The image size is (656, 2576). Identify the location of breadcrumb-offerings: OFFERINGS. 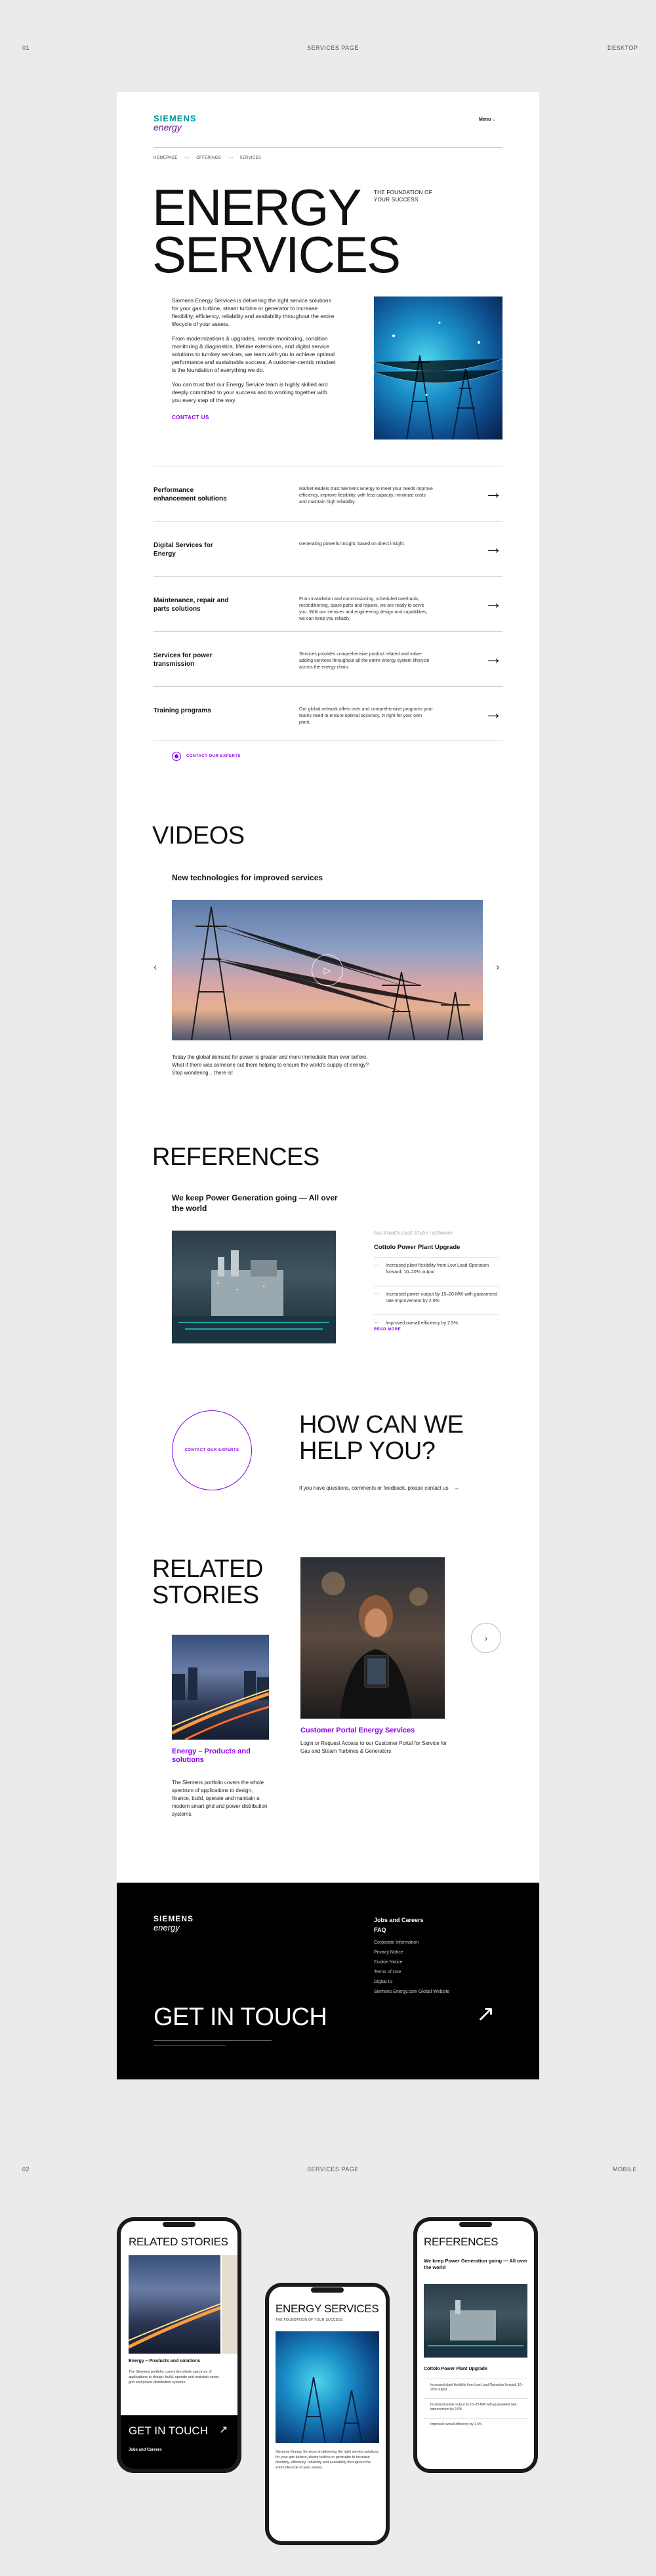
(208, 158).